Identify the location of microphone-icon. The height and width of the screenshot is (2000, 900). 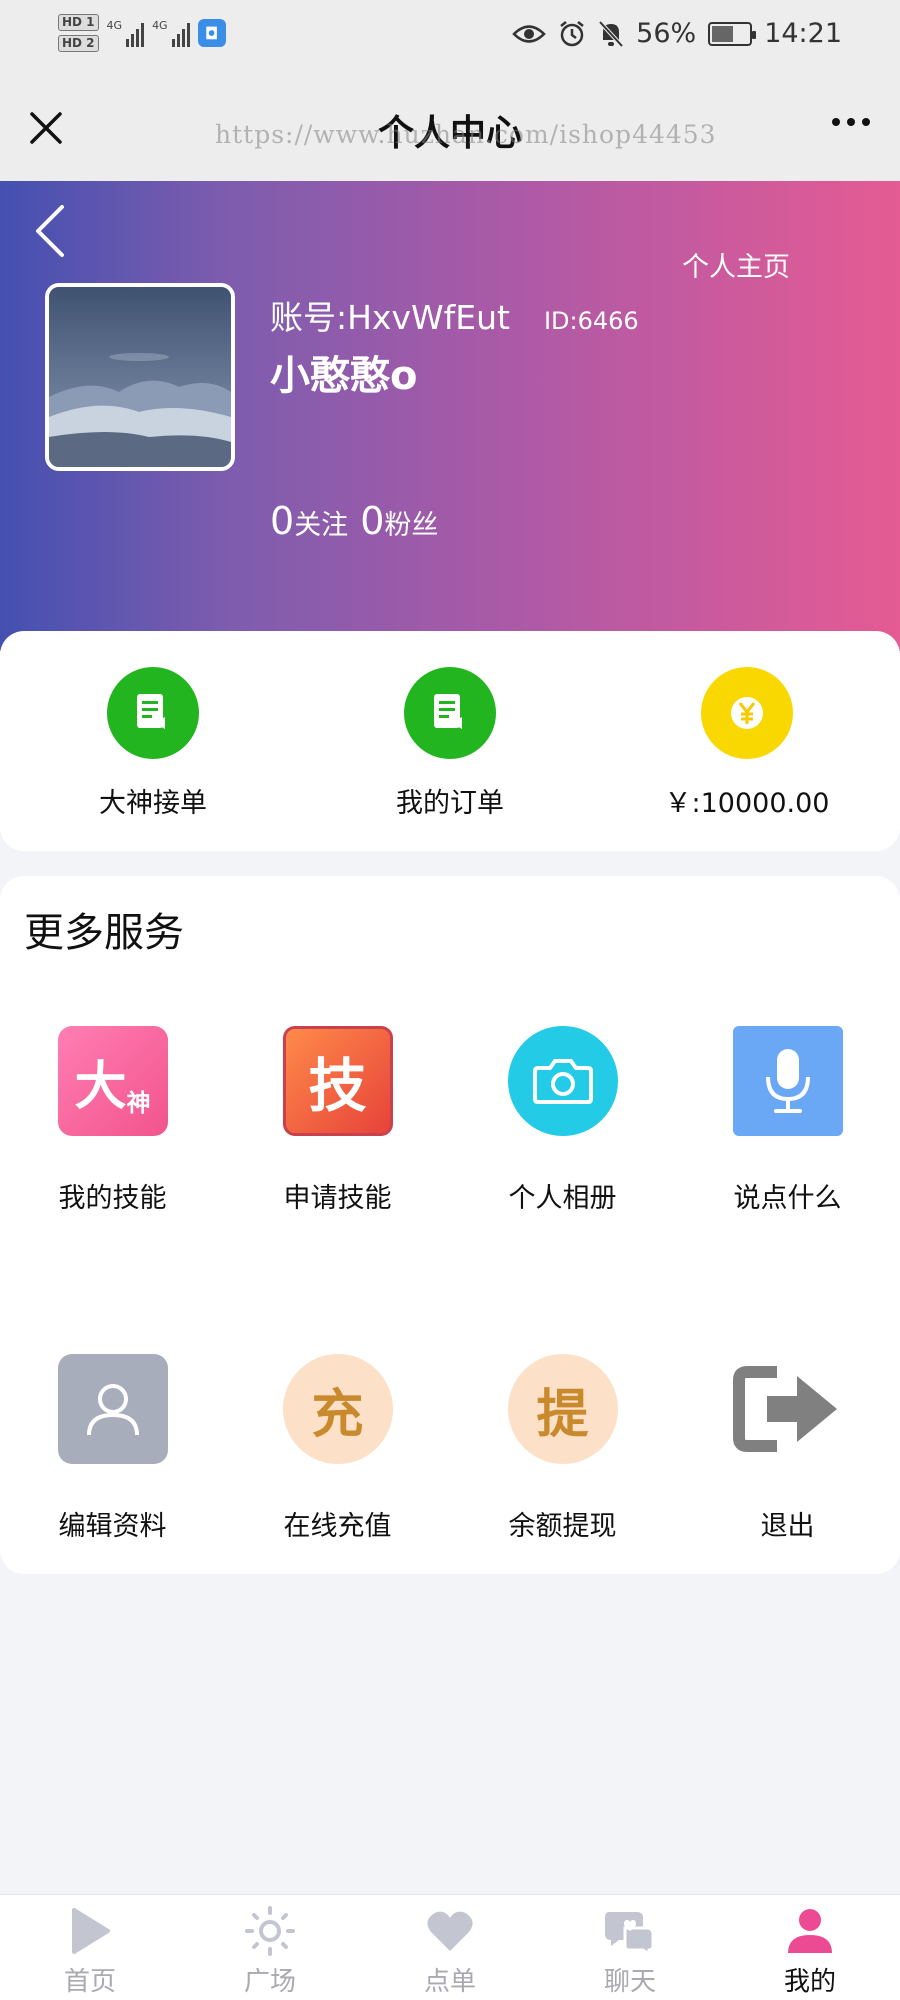
(787, 1081).